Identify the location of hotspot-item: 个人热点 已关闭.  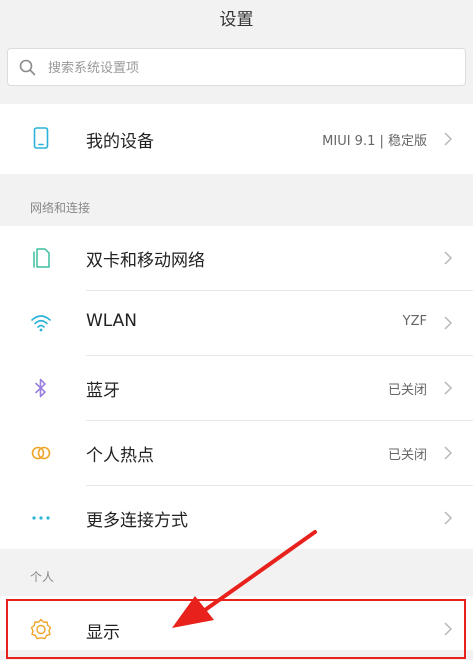
(236, 453).